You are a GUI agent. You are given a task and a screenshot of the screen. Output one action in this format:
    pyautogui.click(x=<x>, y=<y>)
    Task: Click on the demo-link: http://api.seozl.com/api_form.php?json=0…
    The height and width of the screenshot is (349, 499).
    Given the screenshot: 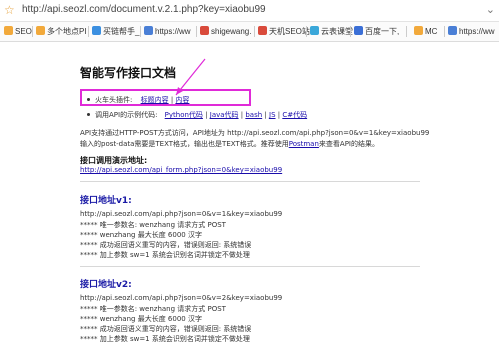 What is the action you would take?
    pyautogui.click(x=181, y=170)
    